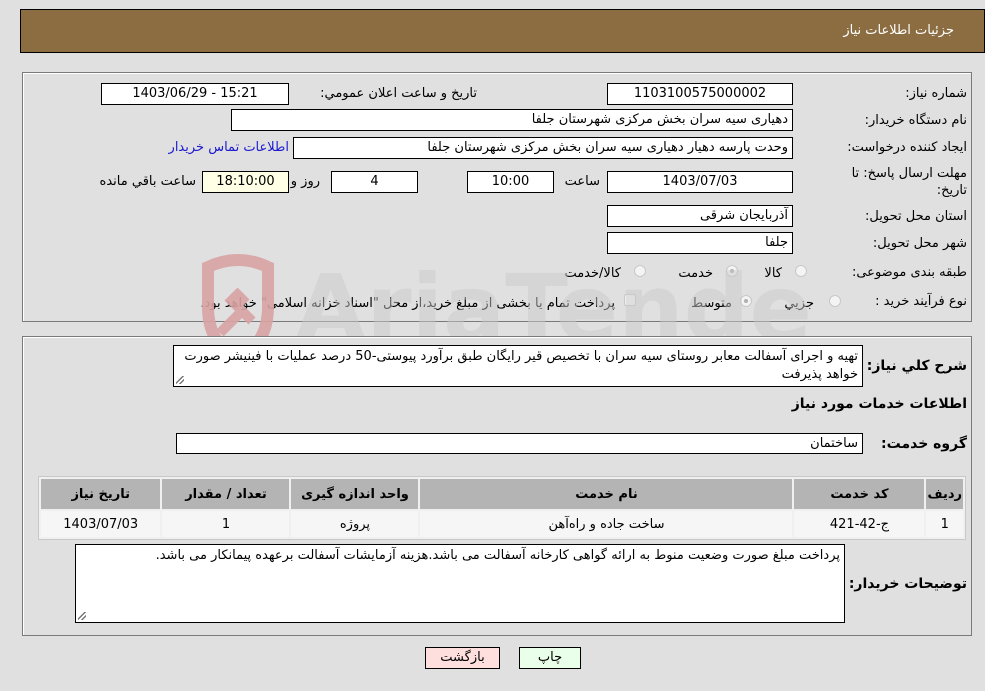 This screenshot has width=985, height=691. What do you see at coordinates (606, 494) in the screenshot?
I see `col-service-name: نام خدمت` at bounding box center [606, 494].